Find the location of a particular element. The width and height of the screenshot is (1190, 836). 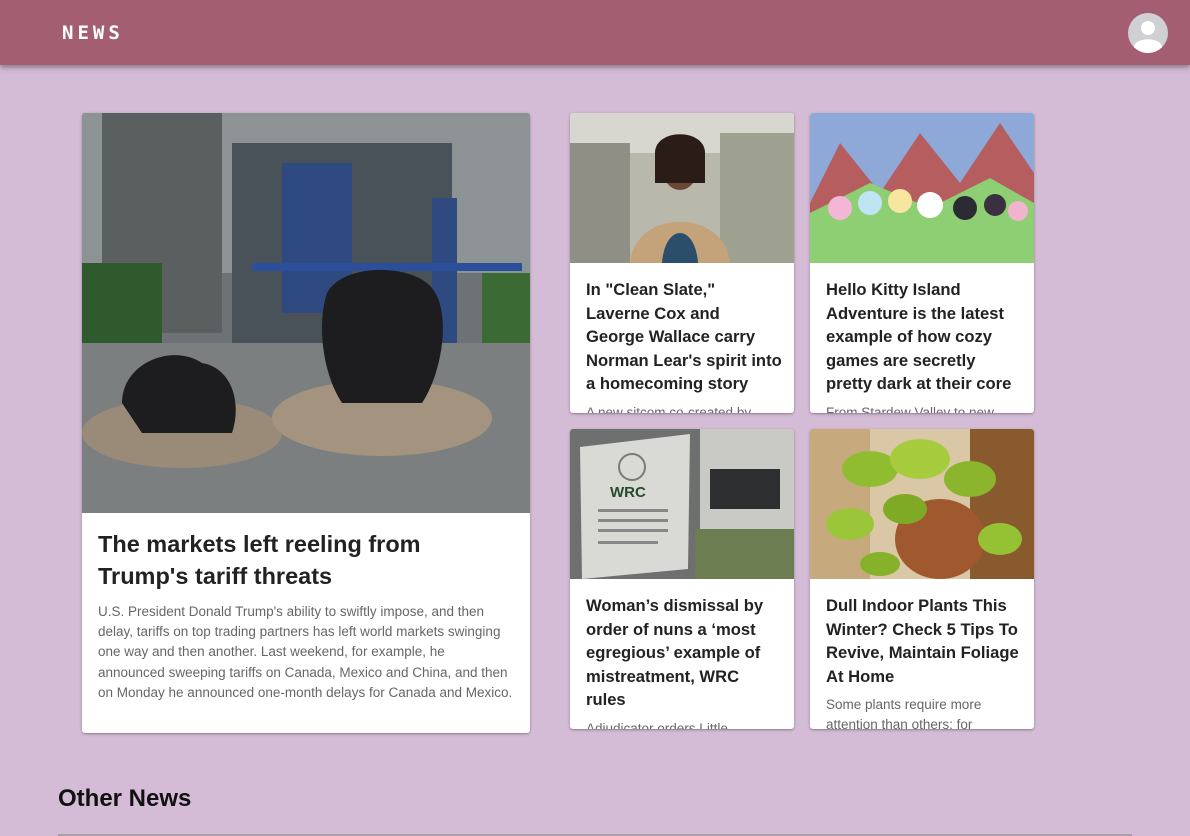

hello-kitty-island-game-screenshot is located at coordinates (922, 188).